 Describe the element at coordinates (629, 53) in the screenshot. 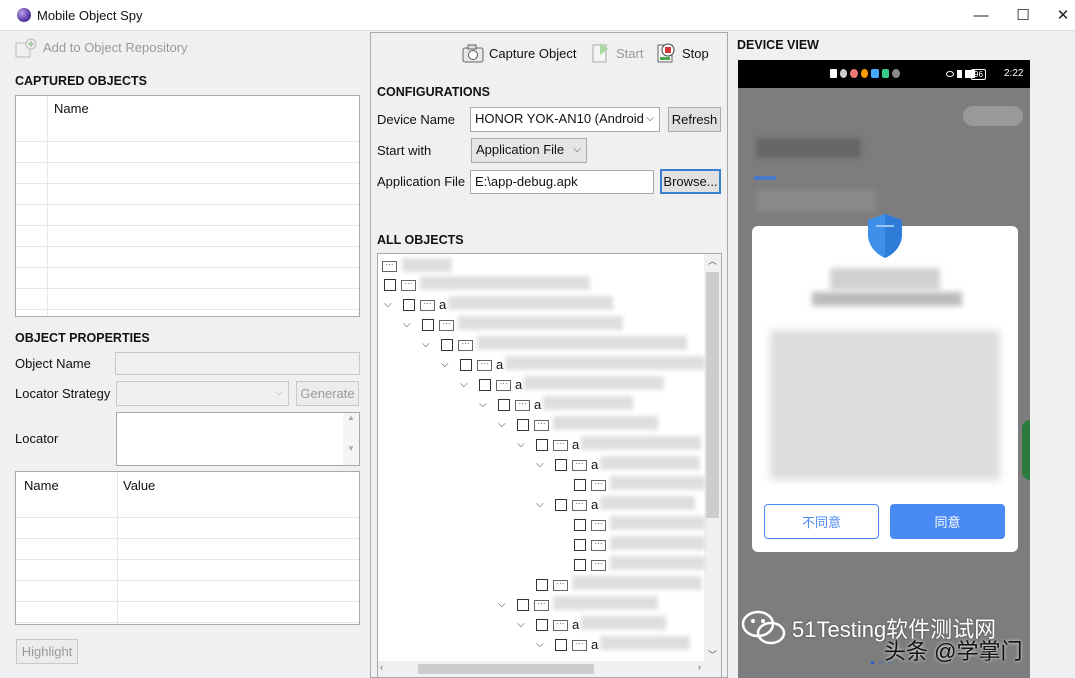

I see `start-button: Start` at that location.